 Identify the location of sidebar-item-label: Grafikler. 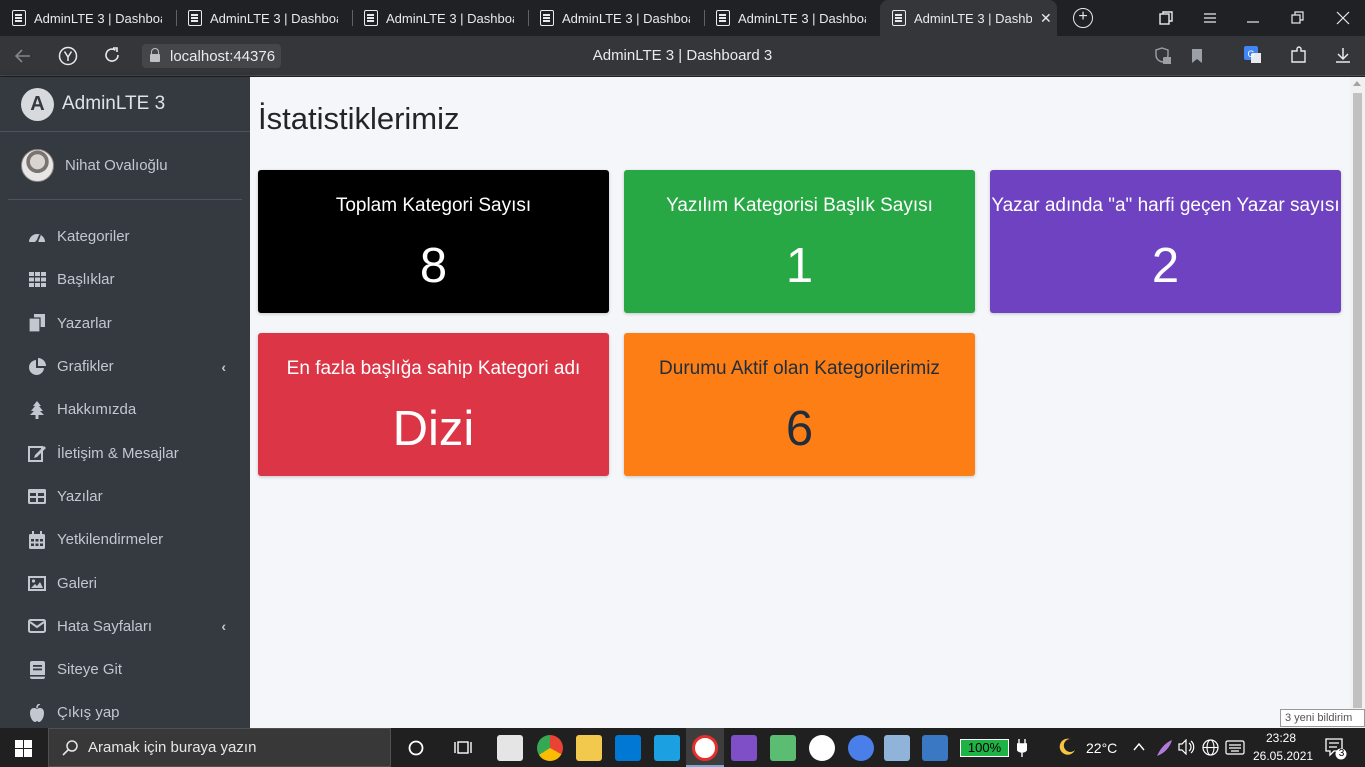
(85, 367).